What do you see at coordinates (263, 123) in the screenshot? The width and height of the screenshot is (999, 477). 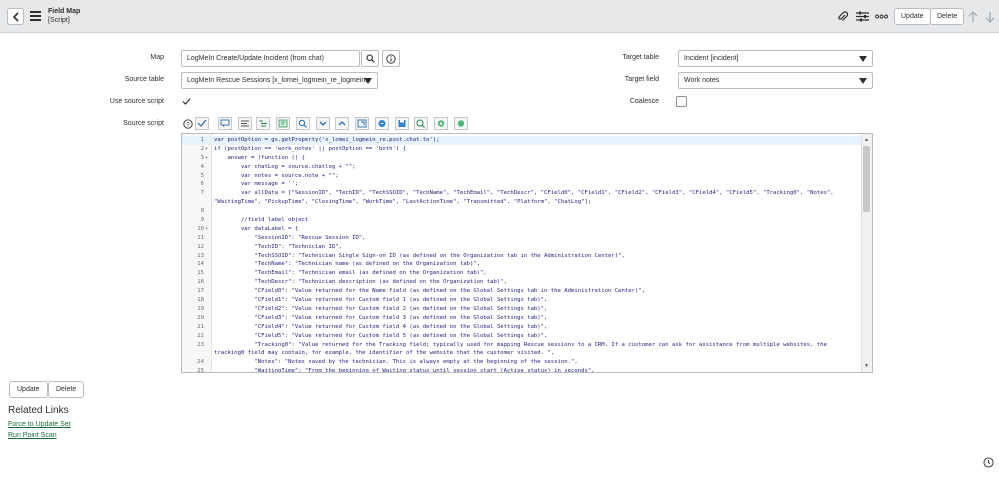 I see `format-code-icon` at bounding box center [263, 123].